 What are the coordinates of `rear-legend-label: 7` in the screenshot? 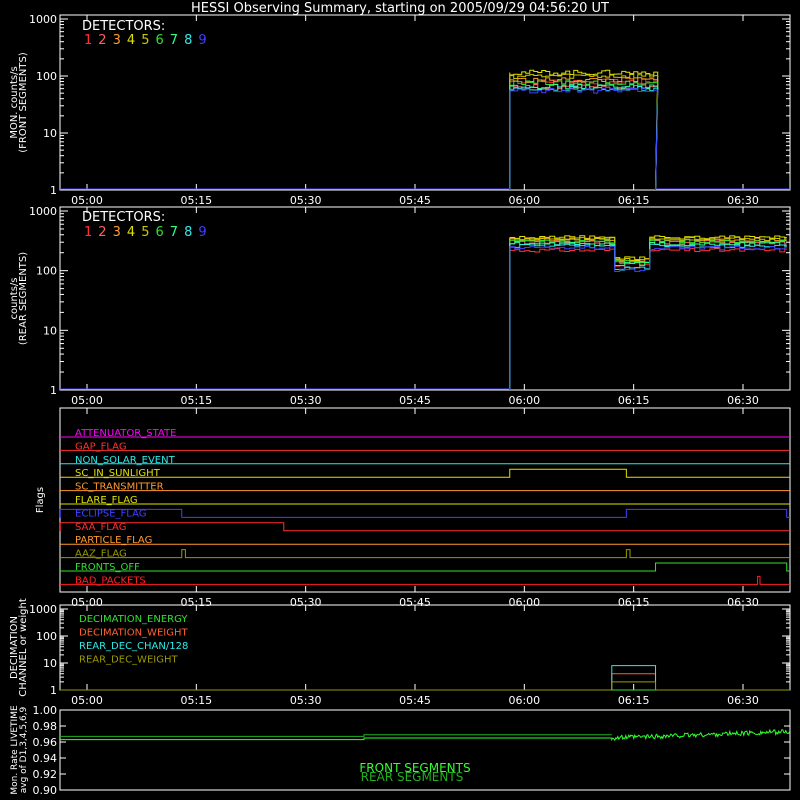 It's located at (174, 232).